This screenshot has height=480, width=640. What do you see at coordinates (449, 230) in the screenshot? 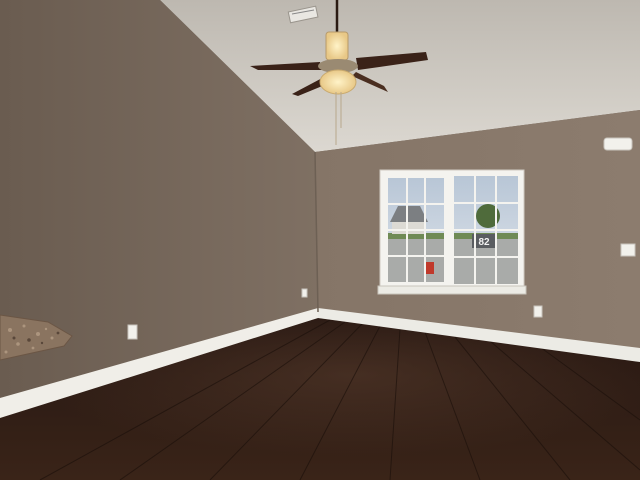
I see `window-mullion` at bounding box center [449, 230].